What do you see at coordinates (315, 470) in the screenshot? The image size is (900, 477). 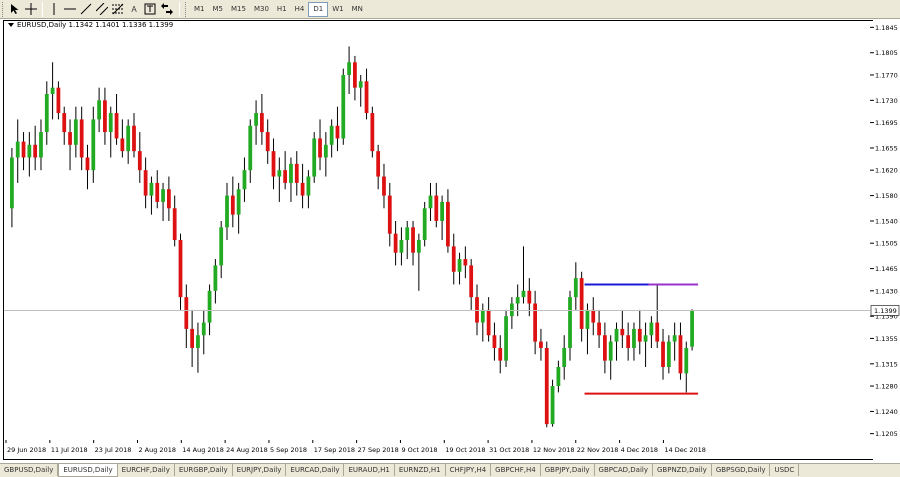 I see `symbol-tab: EURCAD,Daily` at bounding box center [315, 470].